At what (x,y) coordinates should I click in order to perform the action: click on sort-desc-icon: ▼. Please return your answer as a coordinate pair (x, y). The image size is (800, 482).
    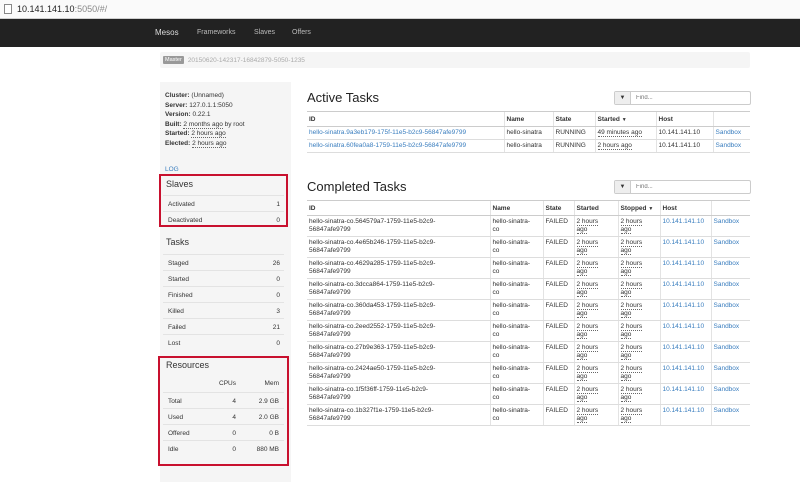
    Looking at the image, I should click on (651, 208).